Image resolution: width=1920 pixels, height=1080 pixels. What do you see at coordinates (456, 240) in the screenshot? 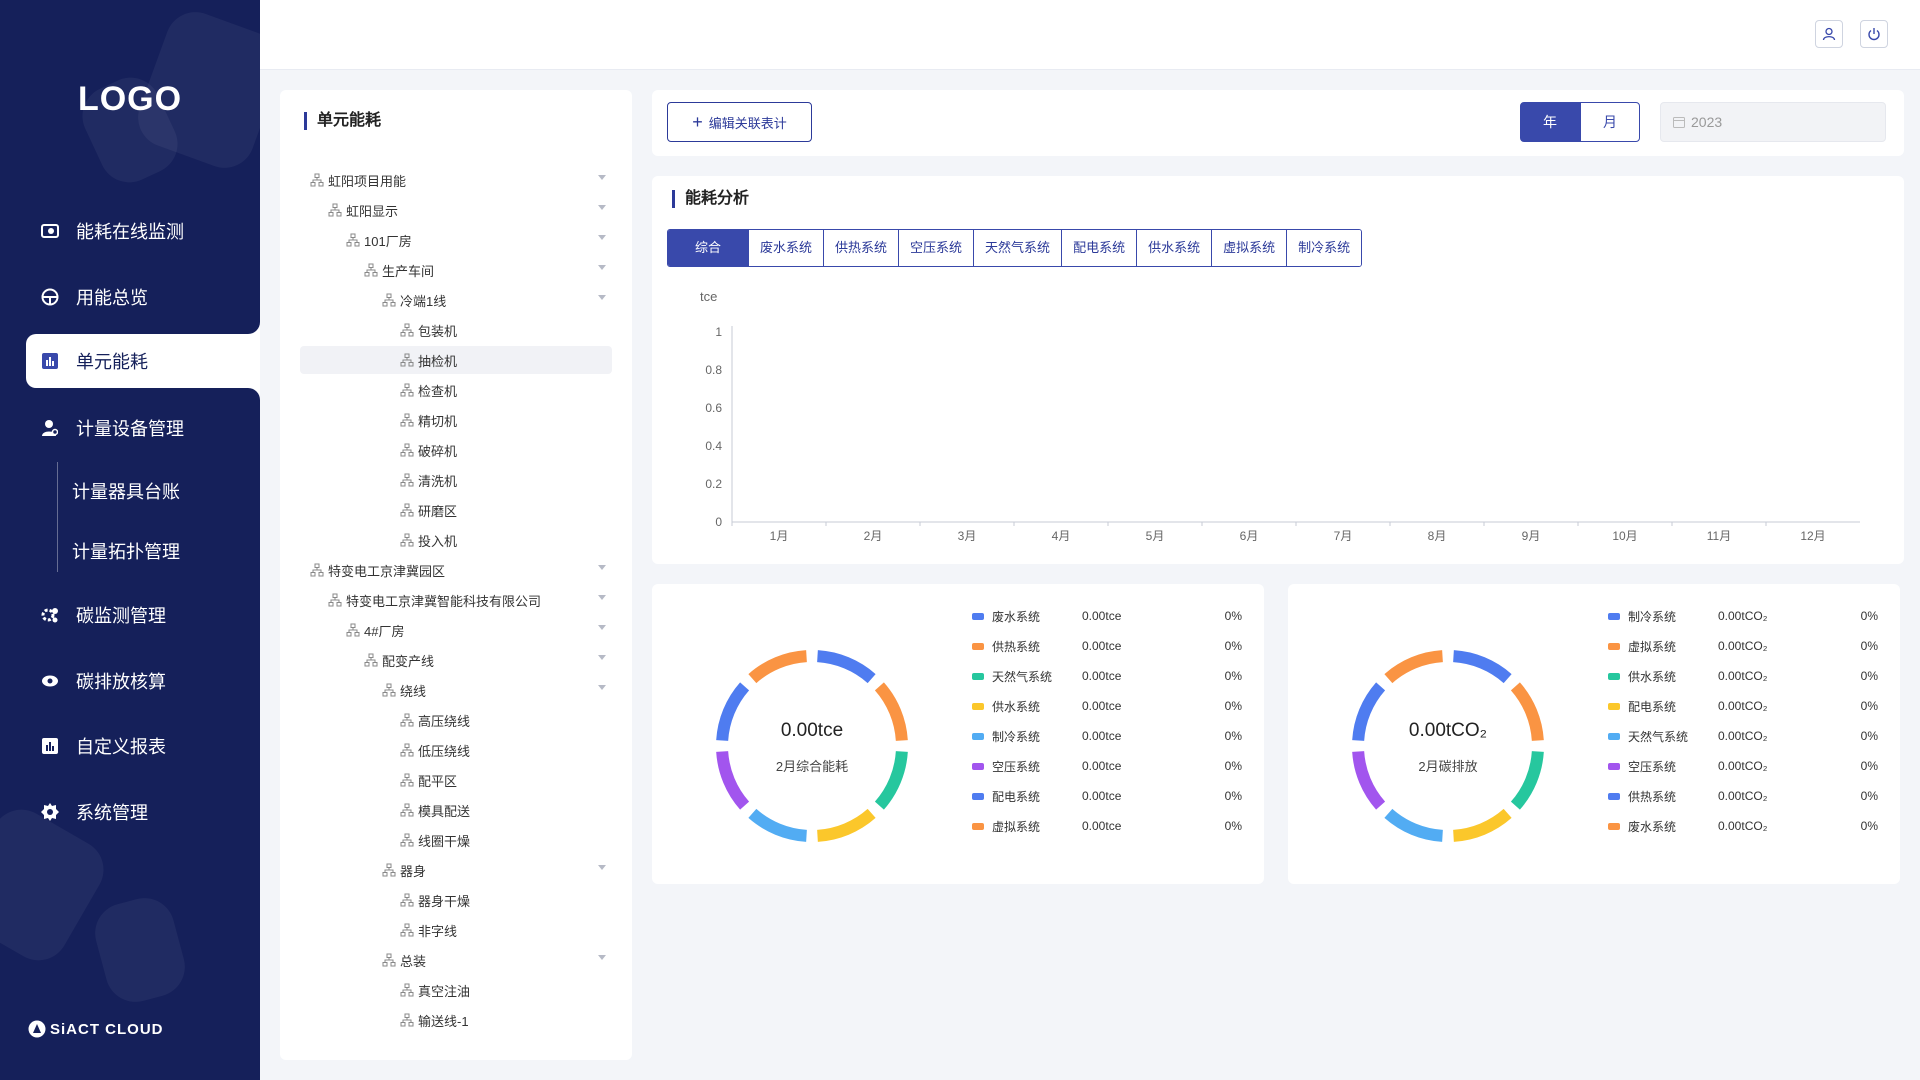
I see `tree-node: 101厂房` at bounding box center [456, 240].